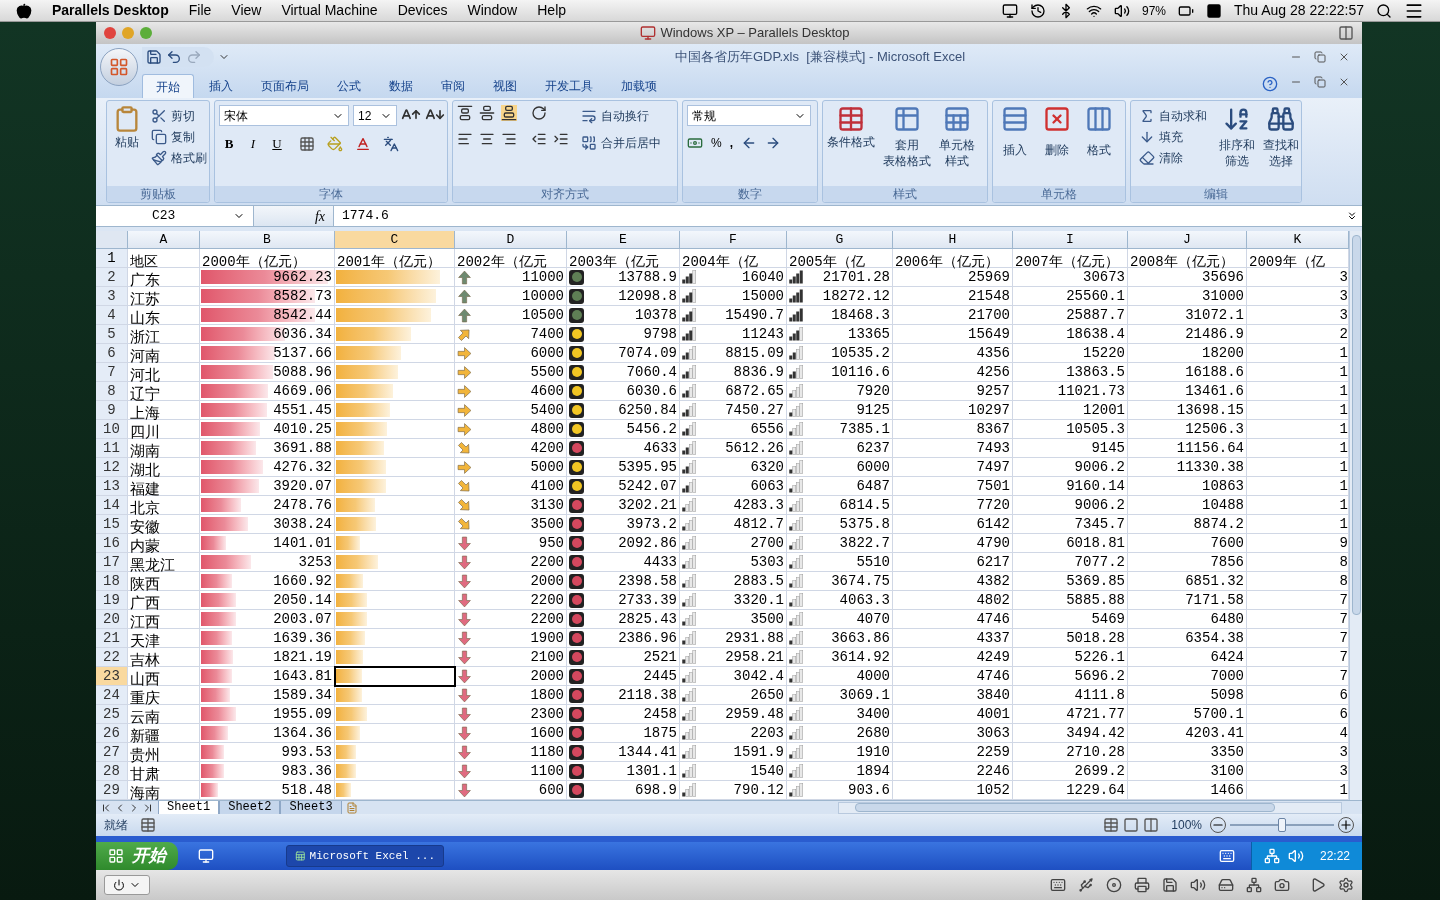 This screenshot has width=1440, height=900. Describe the element at coordinates (110, 33) in the screenshot. I see `close-button` at that location.